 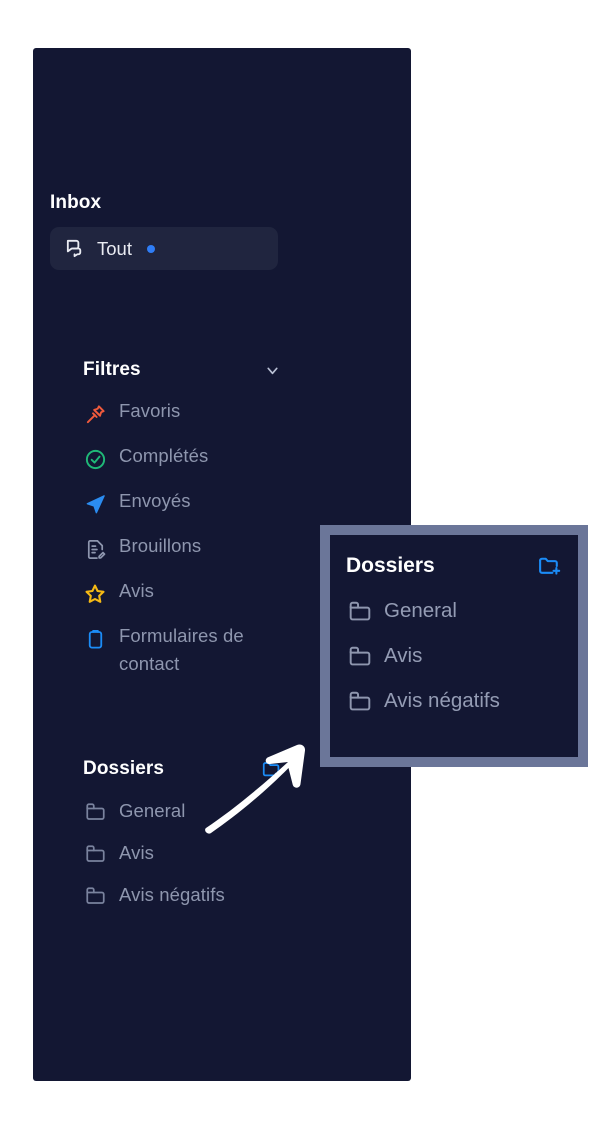 What do you see at coordinates (243, 461) in the screenshot?
I see `sidebar-item-completes: Complétés` at bounding box center [243, 461].